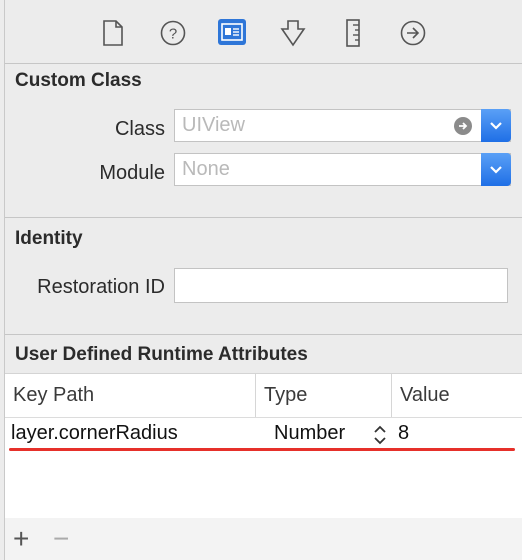 The image size is (522, 560). Describe the element at coordinates (324, 395) in the screenshot. I see `column-header-type: Type` at that location.